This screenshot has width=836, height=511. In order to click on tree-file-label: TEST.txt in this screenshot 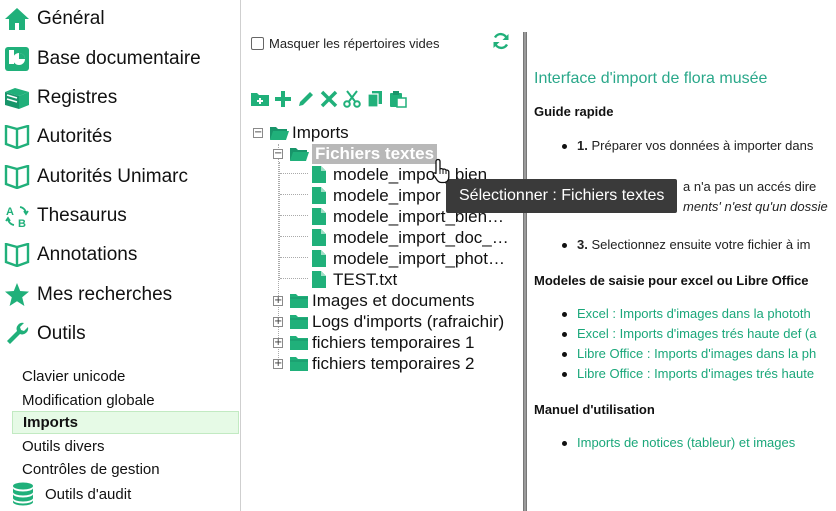, I will do `click(365, 280)`.